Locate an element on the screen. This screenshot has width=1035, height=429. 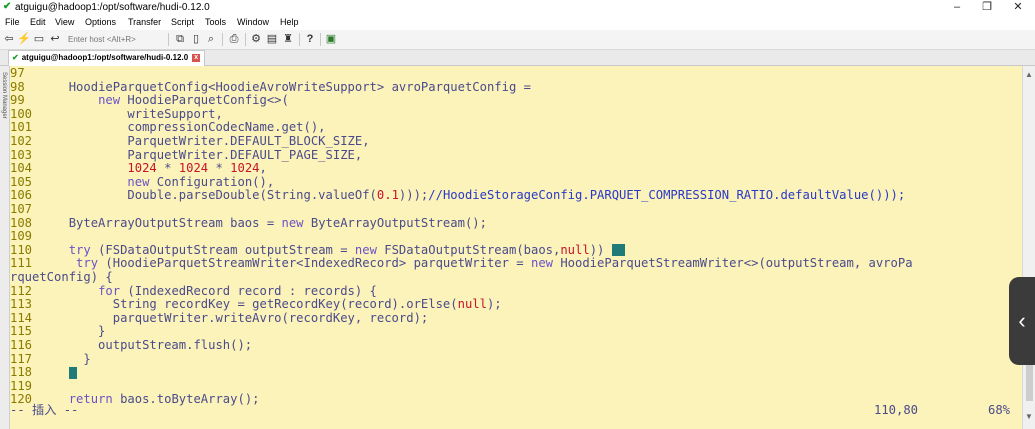
menu-script: Script is located at coordinates (182, 22).